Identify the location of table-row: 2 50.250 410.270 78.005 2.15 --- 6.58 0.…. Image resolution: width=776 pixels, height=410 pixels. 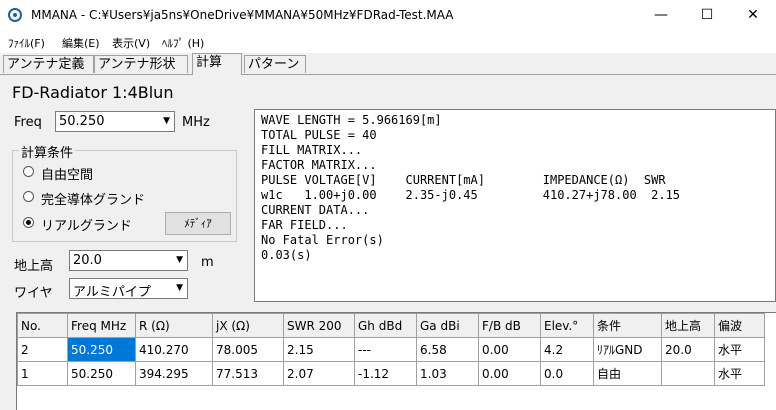
(391, 349).